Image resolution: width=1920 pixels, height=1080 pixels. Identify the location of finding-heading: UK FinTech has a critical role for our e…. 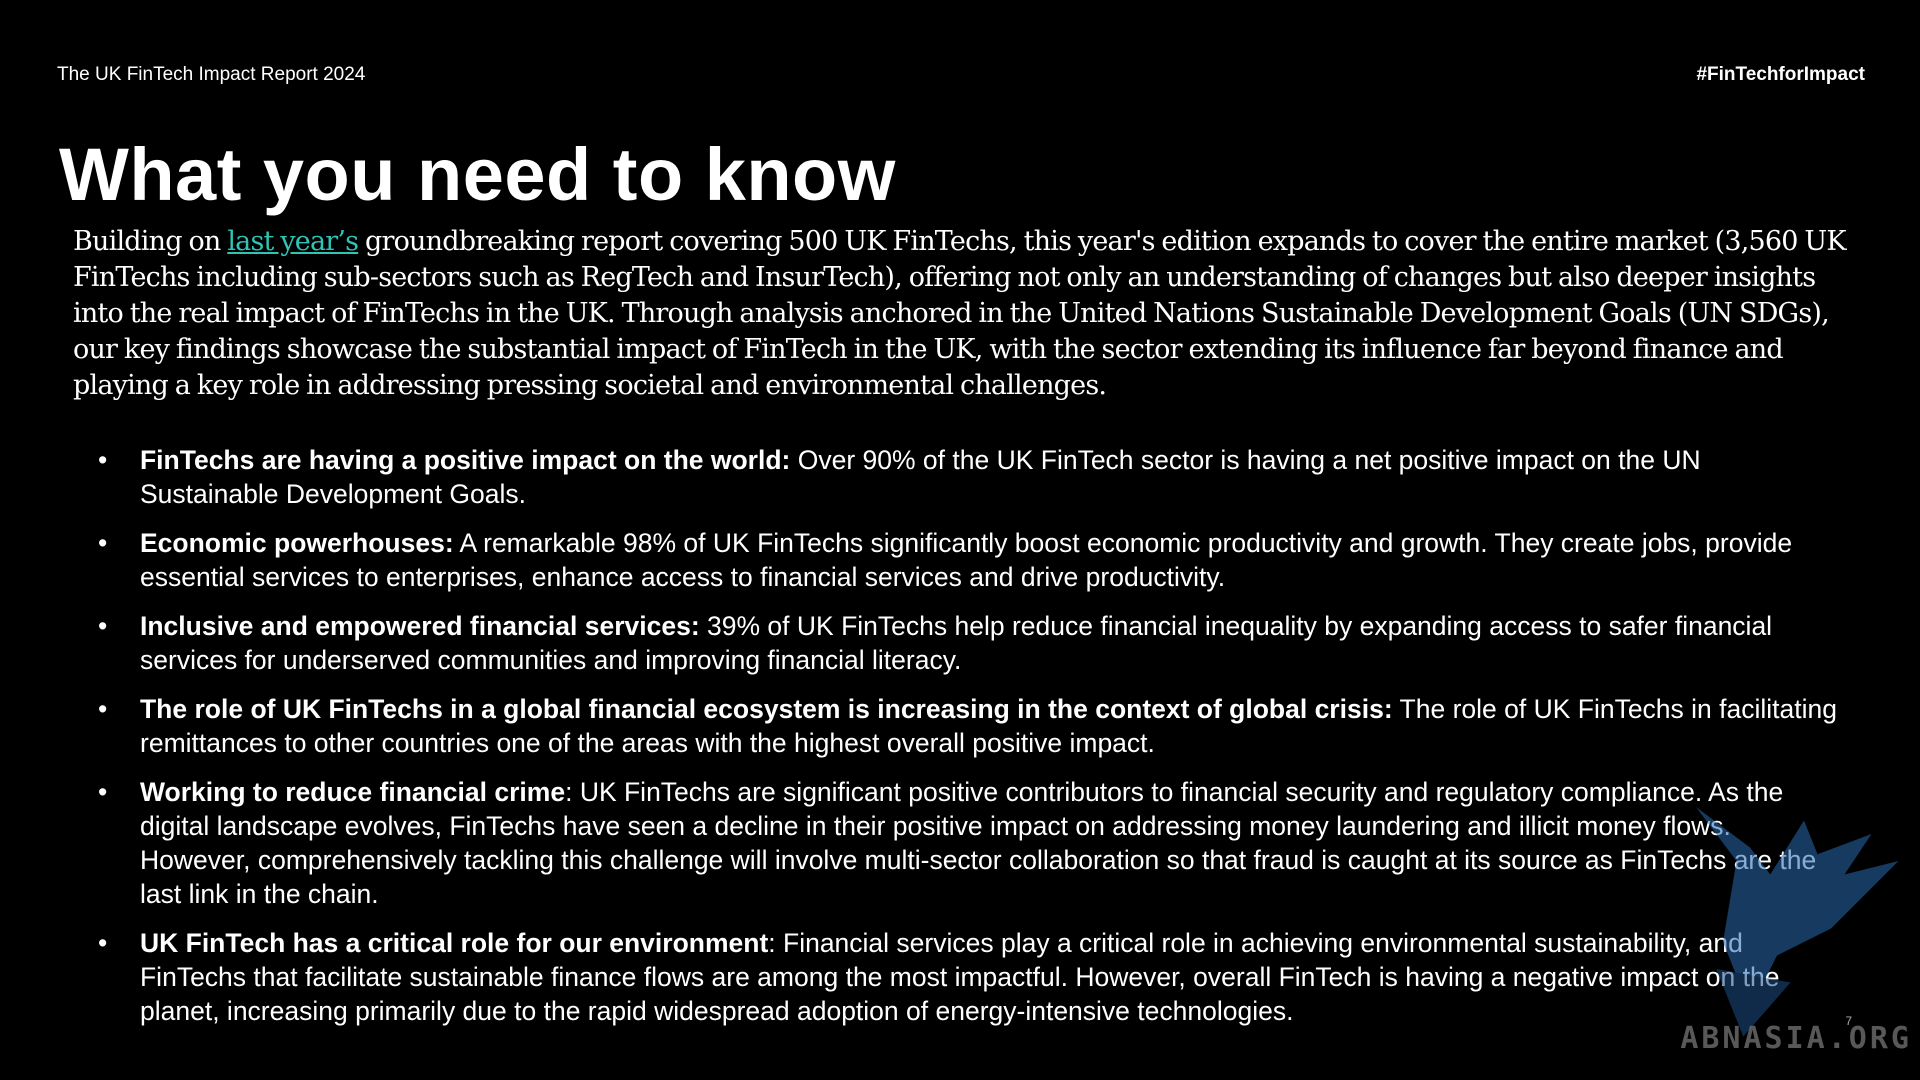
(454, 943).